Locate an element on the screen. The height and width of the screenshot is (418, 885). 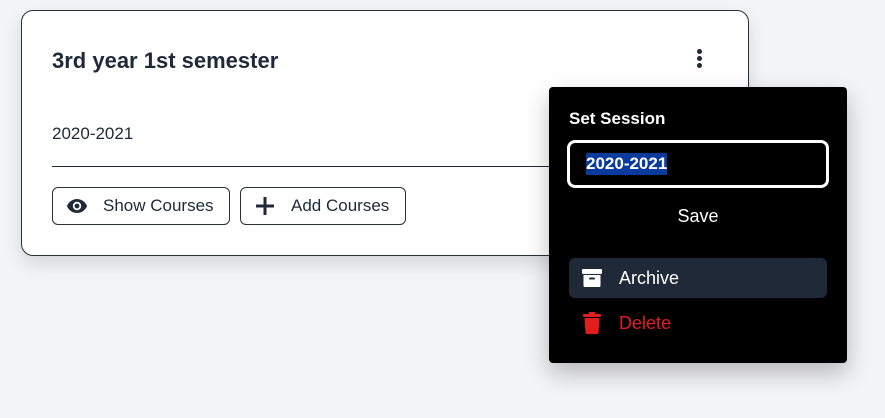
session-input: 2020-2021 is located at coordinates (698, 164).